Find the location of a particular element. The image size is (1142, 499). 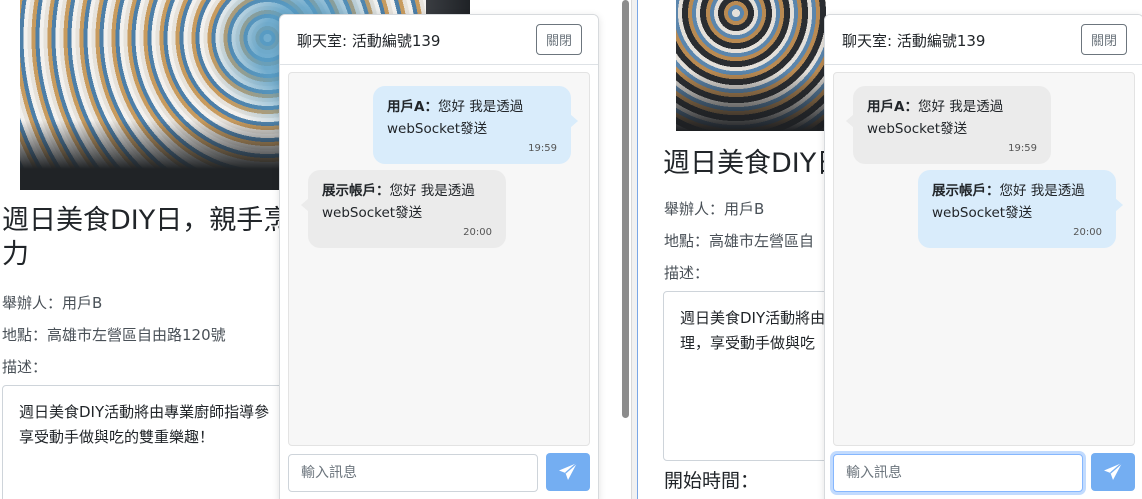

event-description-box: 週日美食DIY活動將由專業廚師指導參 享受動手做與吃的雙重樂趣！ is located at coordinates (162, 442).